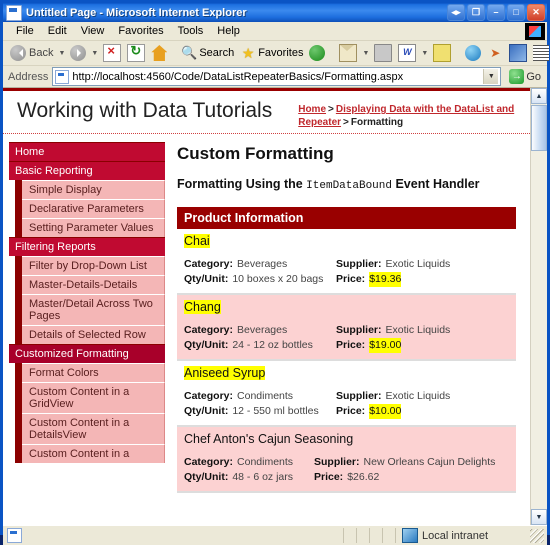  What do you see at coordinates (78, 53) in the screenshot?
I see `forward-button` at bounding box center [78, 53].